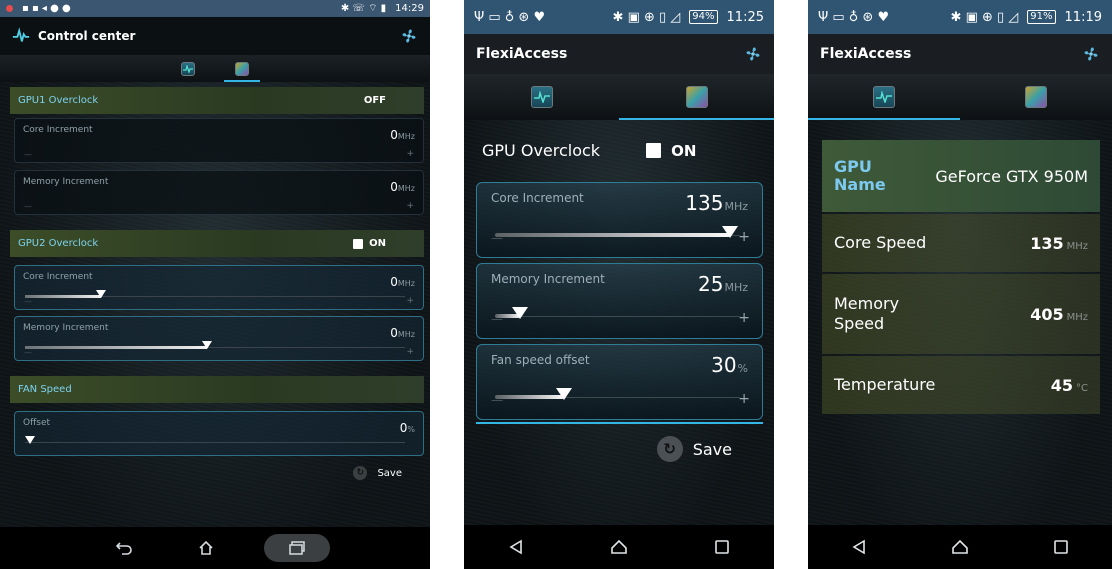 The width and height of the screenshot is (1112, 569). What do you see at coordinates (217, 243) in the screenshot?
I see `gpu2-overclock-header: GPU2 Overclock ON` at bounding box center [217, 243].